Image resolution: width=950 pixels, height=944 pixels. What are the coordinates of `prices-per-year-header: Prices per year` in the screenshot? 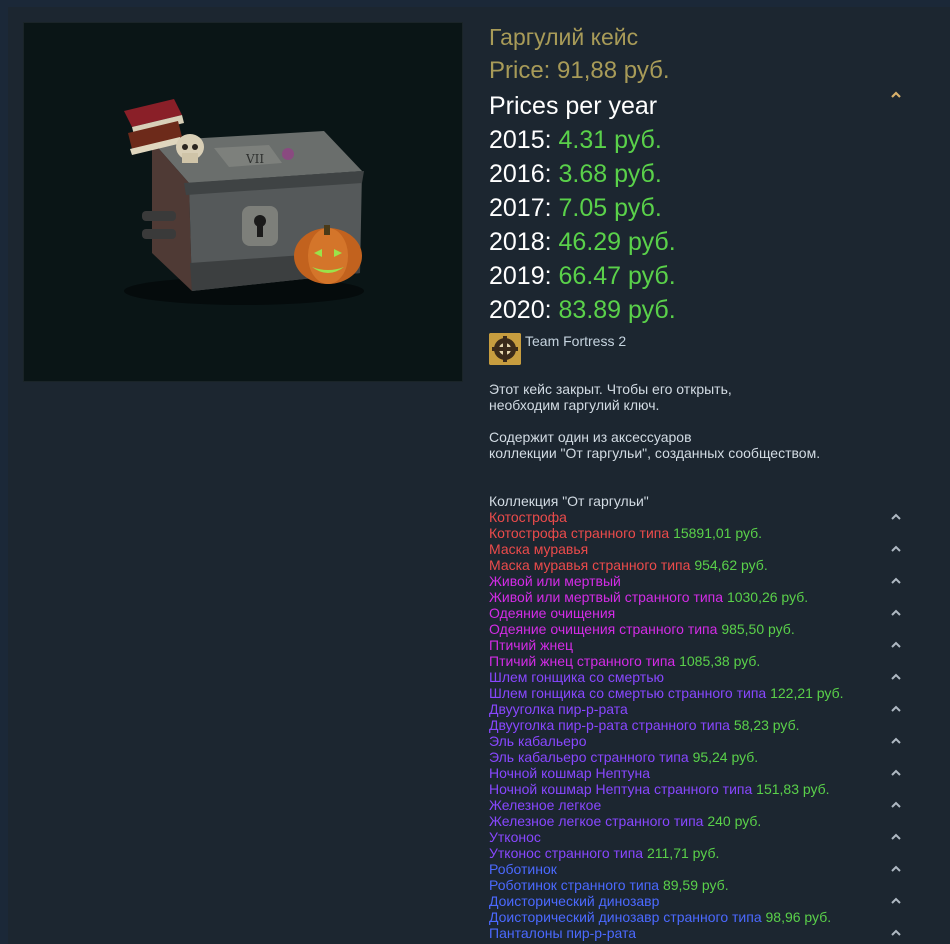 It's located at (704, 107).